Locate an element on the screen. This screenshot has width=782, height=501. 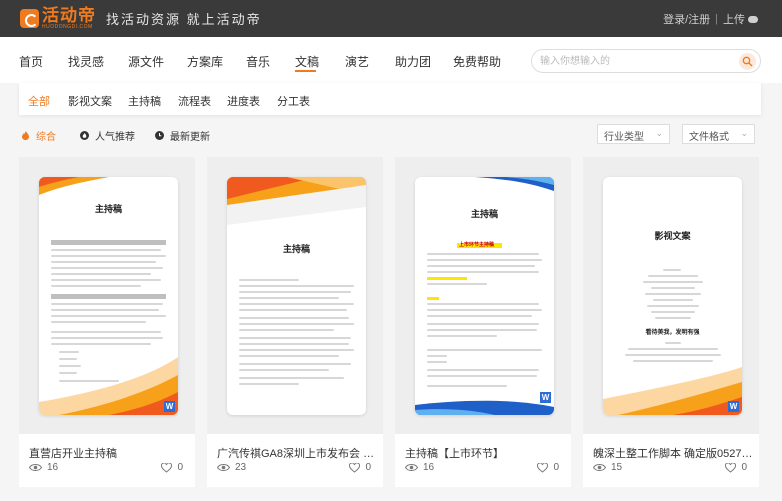
document-preview: 主持稿 上市环节主持稿 W is located at coordinates (484, 296).